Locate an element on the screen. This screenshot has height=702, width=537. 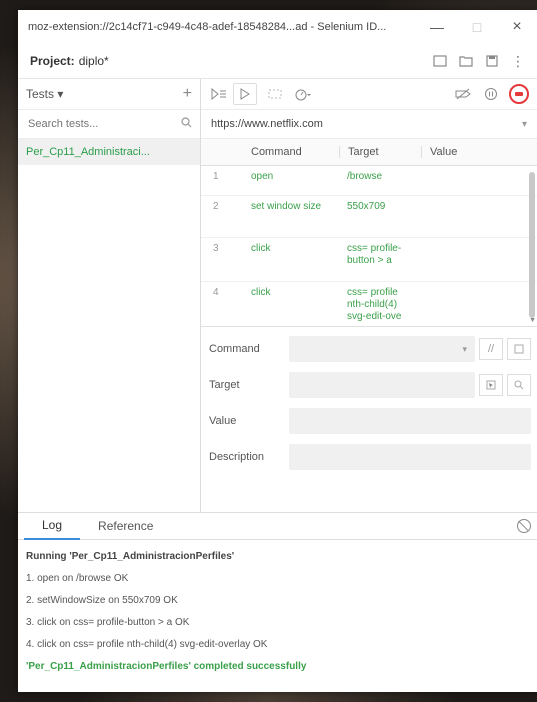
row-command: set window size is located at coordinates (286, 206).